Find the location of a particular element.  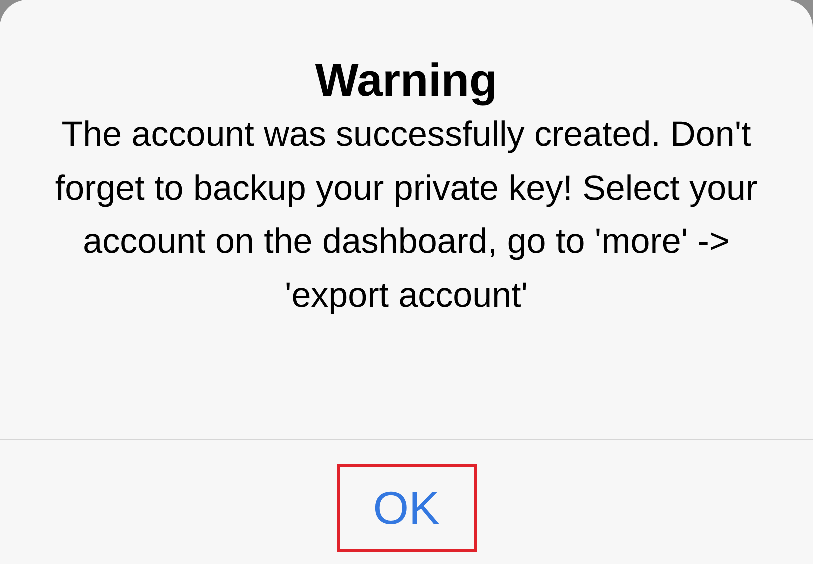

ok-button: OK is located at coordinates (406, 508).